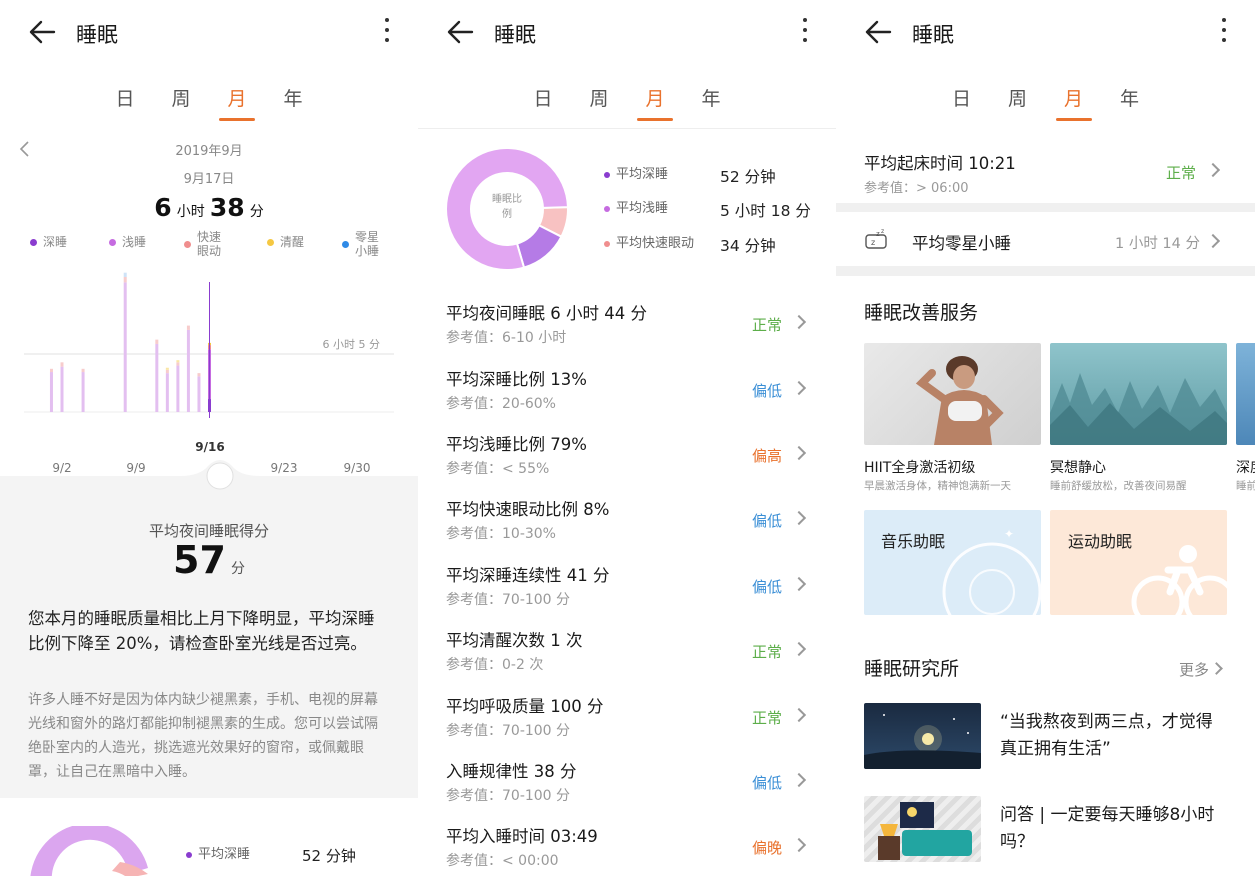 This screenshot has width=1255, height=876. What do you see at coordinates (365, 244) in the screenshot?
I see `legend-nap: 零星小睡` at bounding box center [365, 244].